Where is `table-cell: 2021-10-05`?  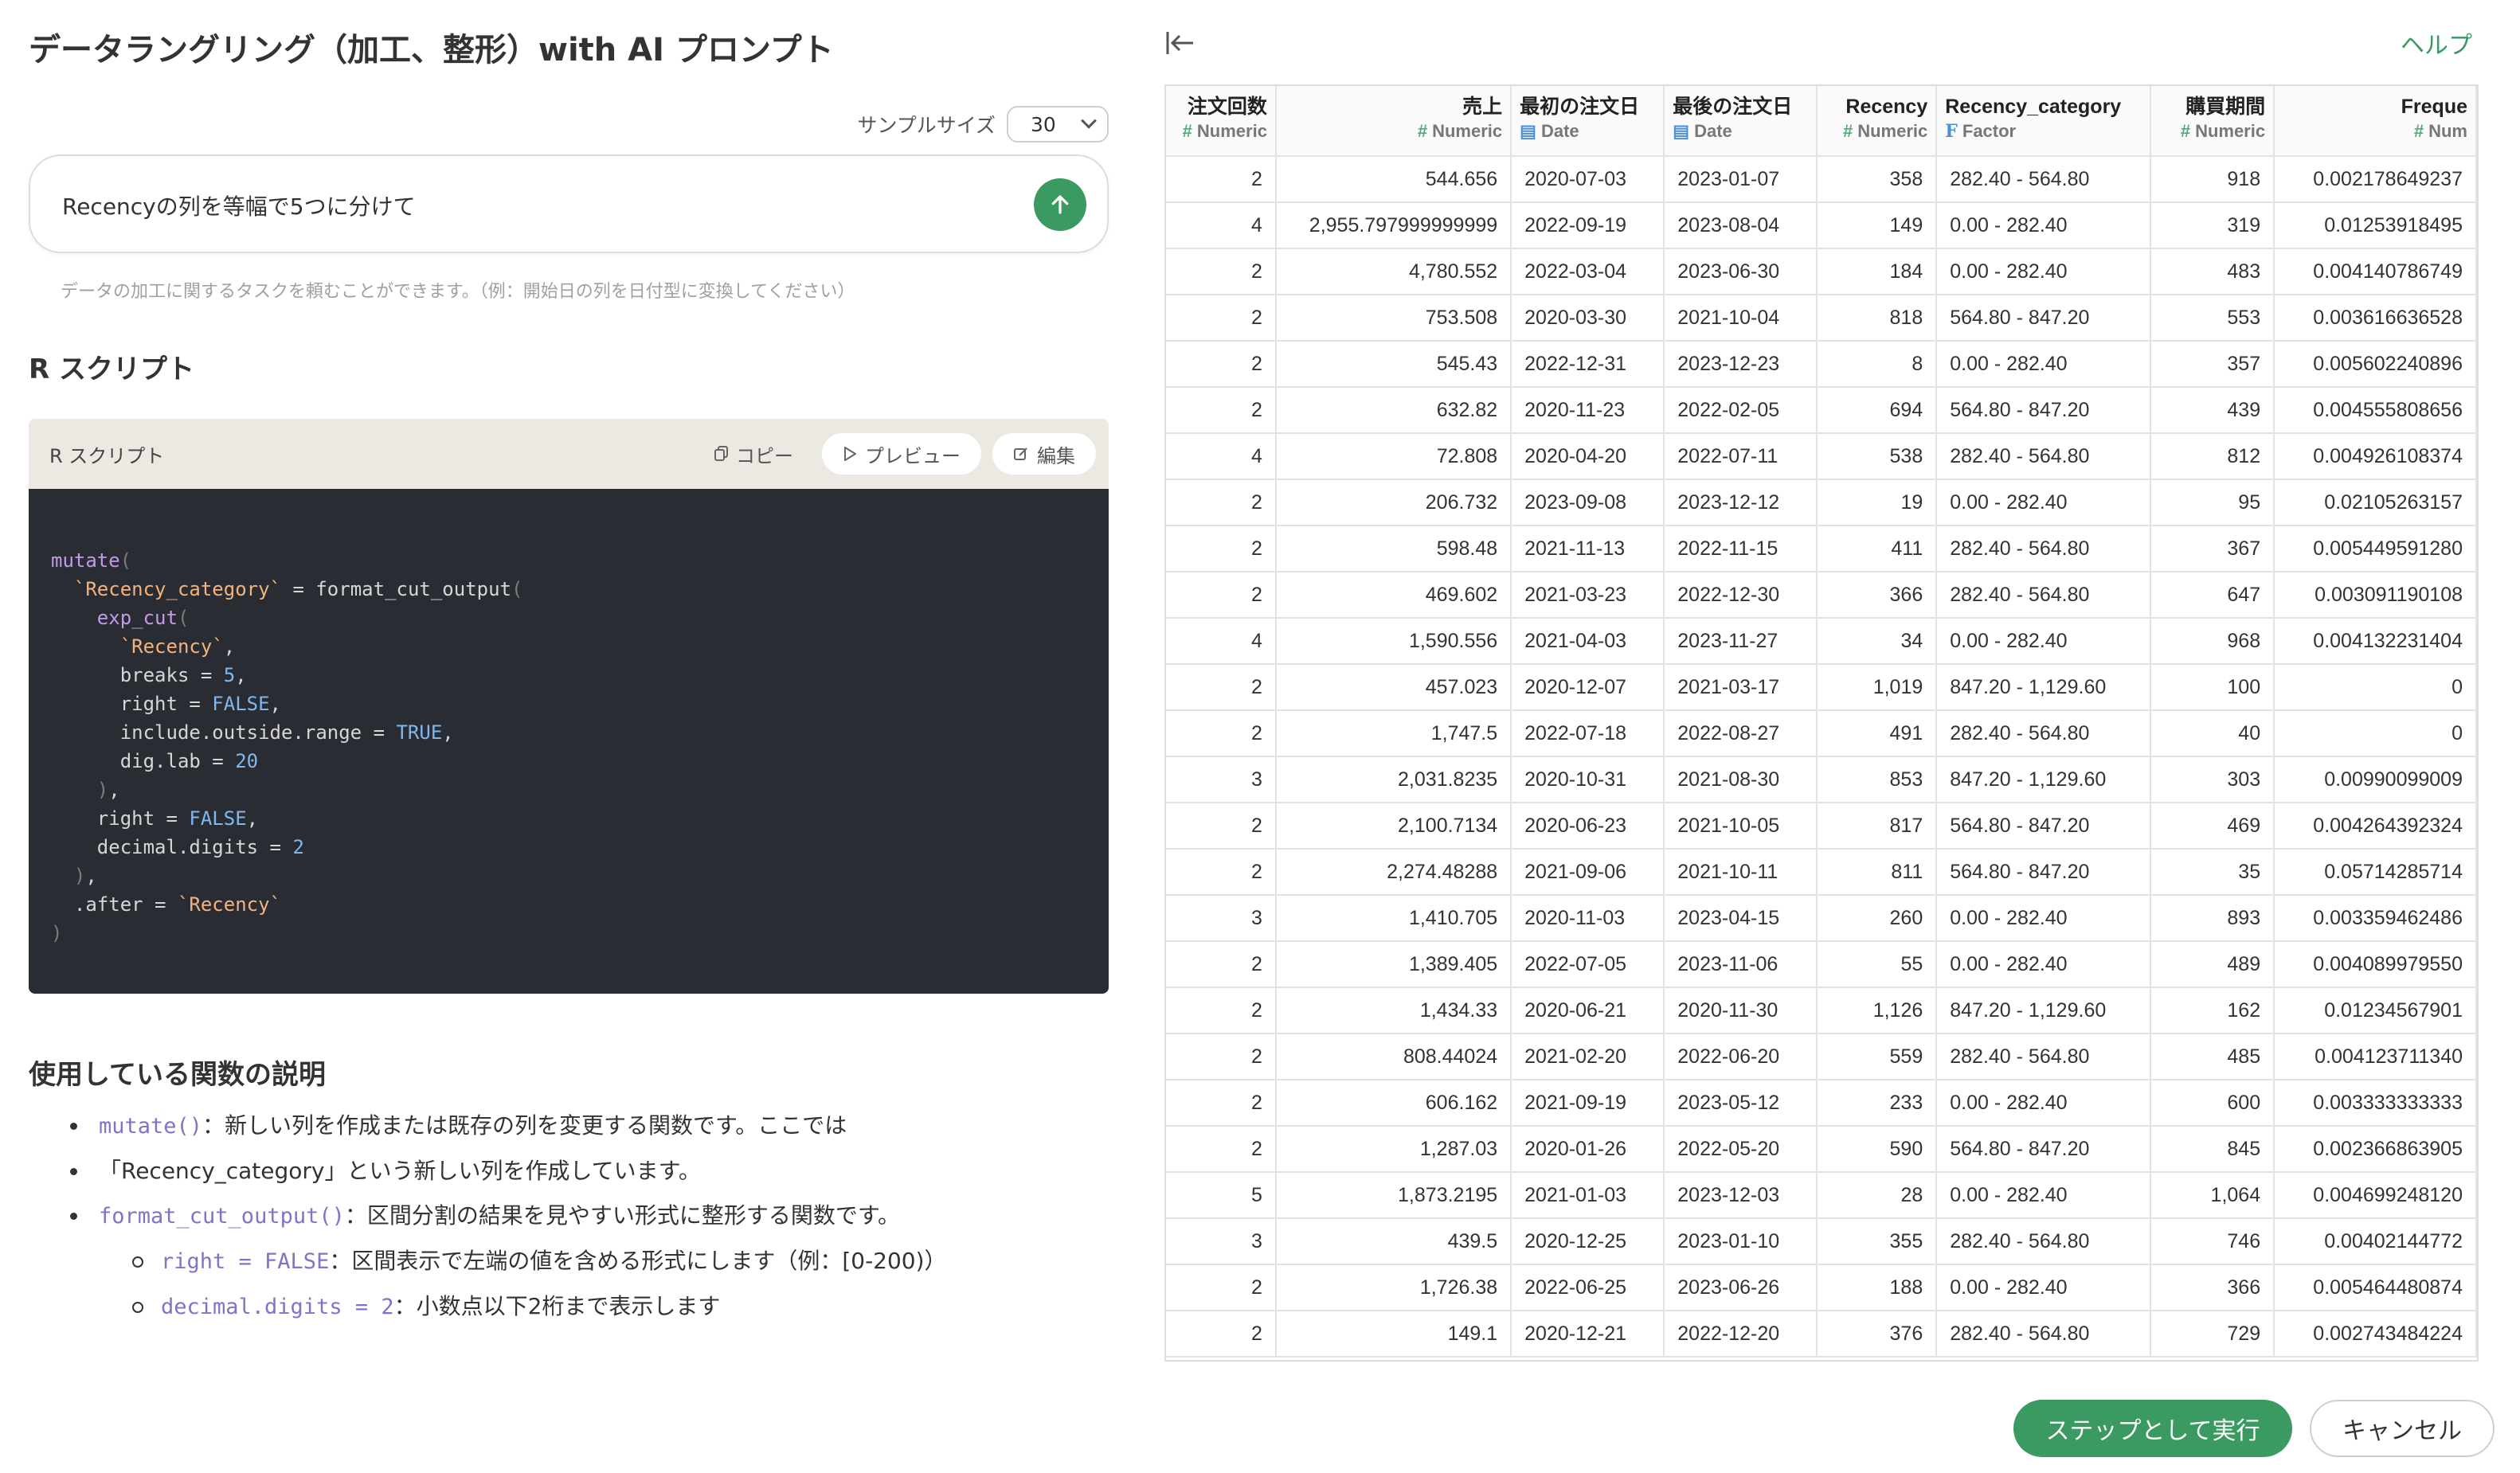 table-cell: 2021-10-05 is located at coordinates (1741, 826).